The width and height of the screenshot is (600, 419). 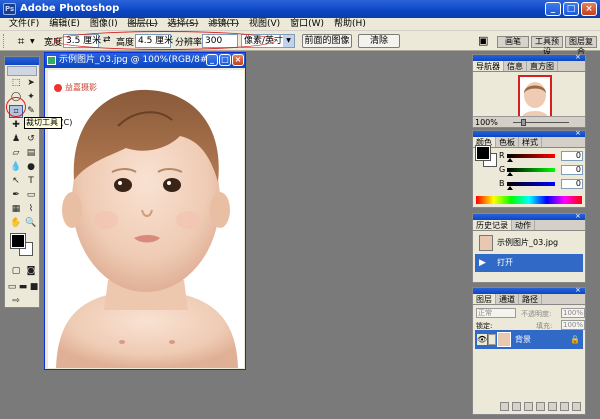 What do you see at coordinates (529, 200) in the screenshot?
I see `color-spectrum-bar` at bounding box center [529, 200].